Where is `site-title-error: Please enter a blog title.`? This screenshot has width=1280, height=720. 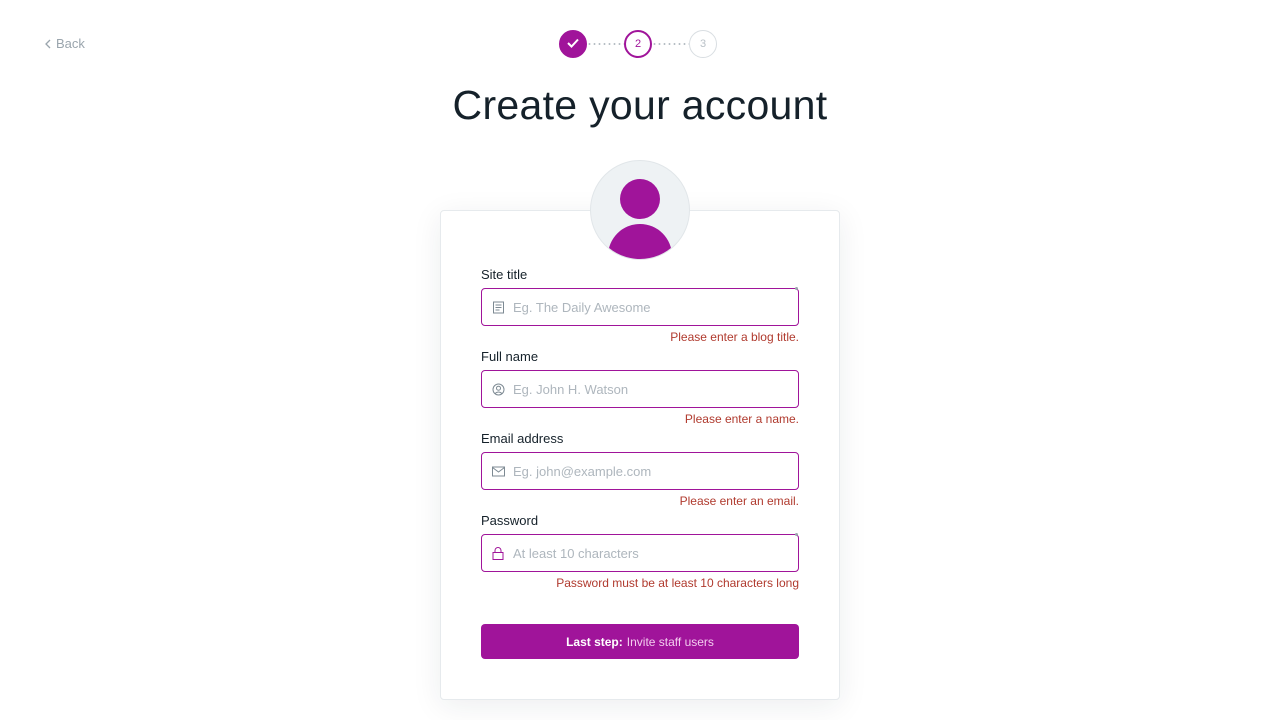
site-title-error: Please enter a blog title. is located at coordinates (734, 337).